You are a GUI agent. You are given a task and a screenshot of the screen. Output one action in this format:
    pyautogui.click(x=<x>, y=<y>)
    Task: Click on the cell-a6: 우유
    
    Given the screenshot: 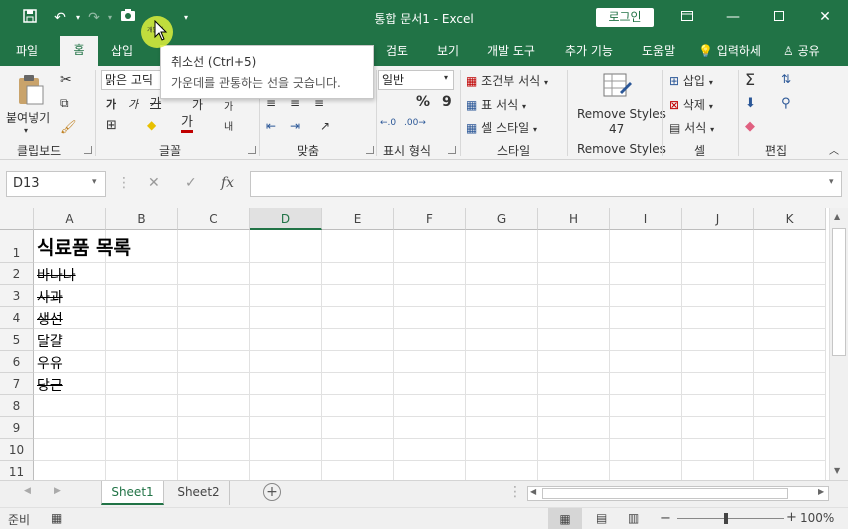 What is the action you would take?
    pyautogui.click(x=50, y=363)
    